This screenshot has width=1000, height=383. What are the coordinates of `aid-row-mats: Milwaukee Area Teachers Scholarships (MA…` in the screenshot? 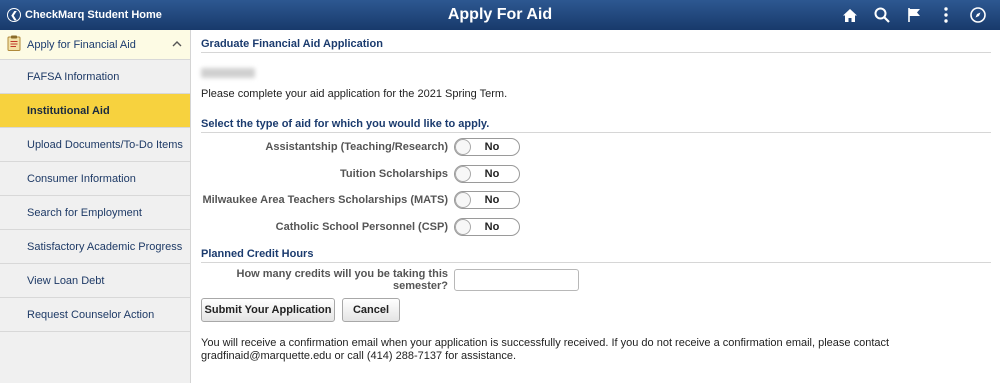 It's located at (550, 200).